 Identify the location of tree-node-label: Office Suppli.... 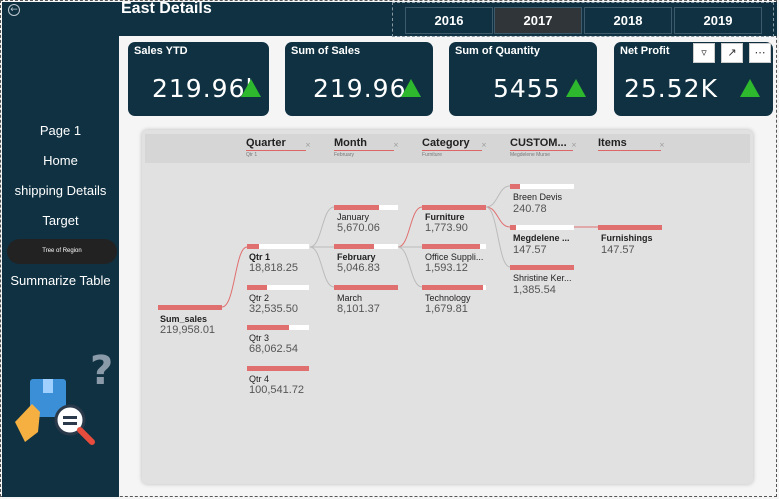
(454, 257).